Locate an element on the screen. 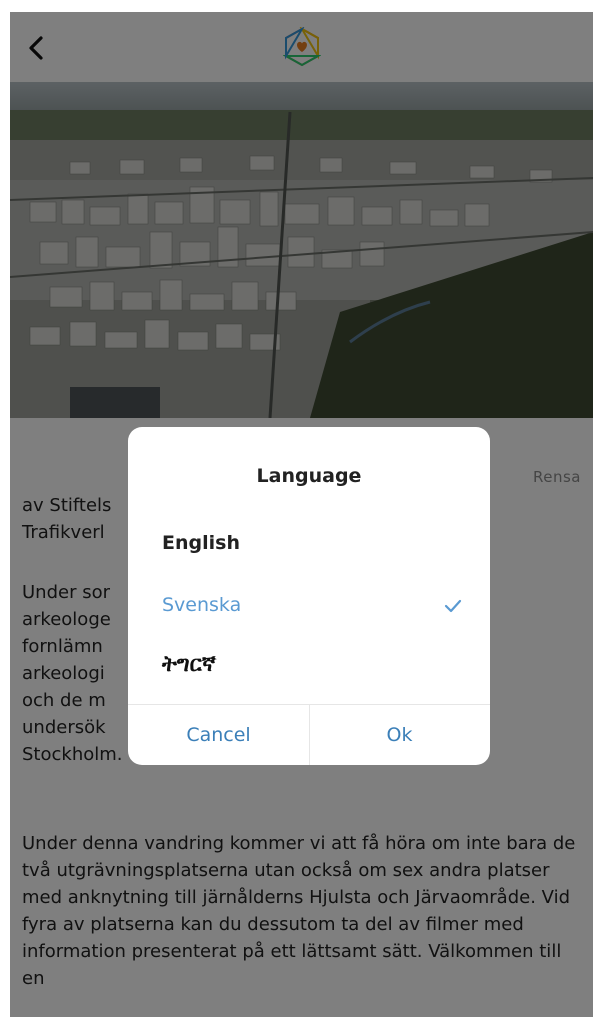 The image size is (603, 1017). language-option-english: English is located at coordinates (312, 543).